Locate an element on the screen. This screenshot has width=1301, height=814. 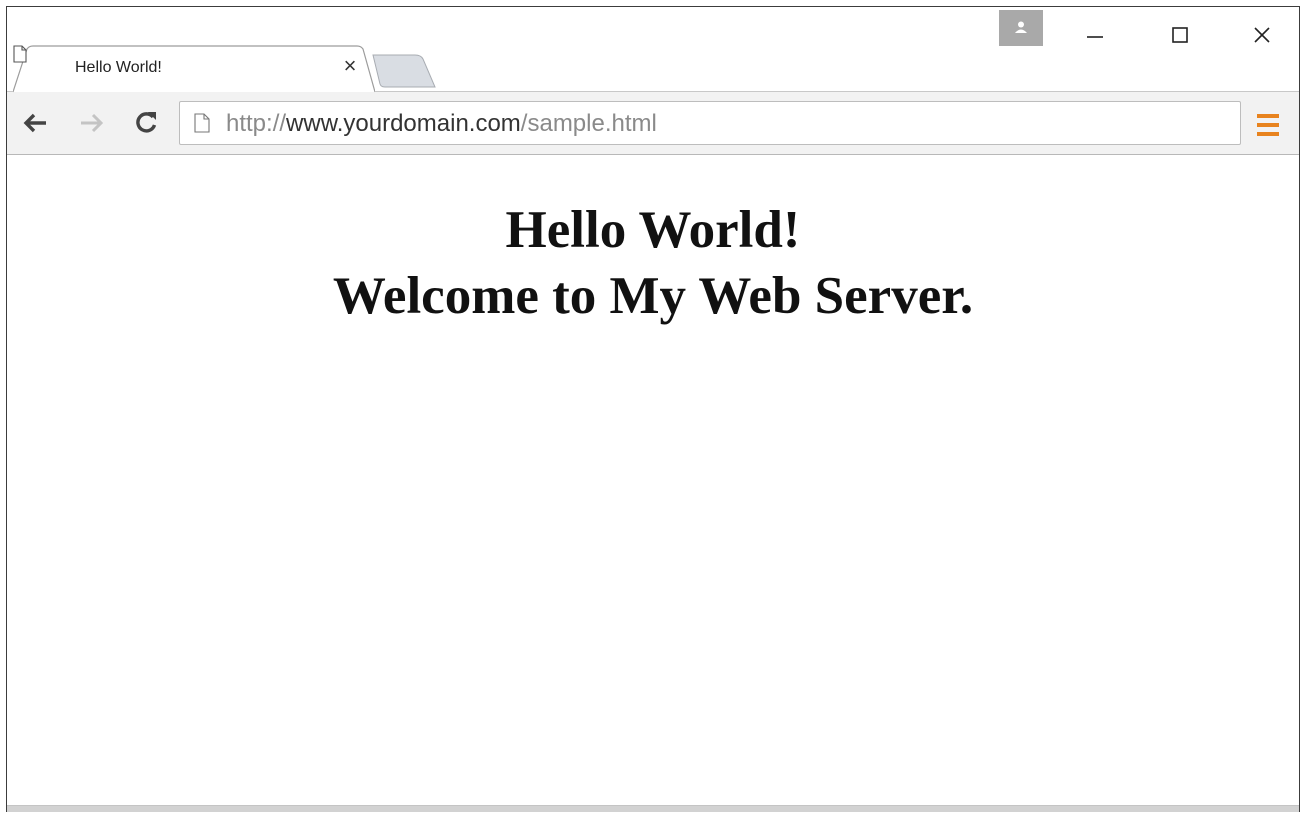
tab-title: Hello World! is located at coordinates (118, 67).